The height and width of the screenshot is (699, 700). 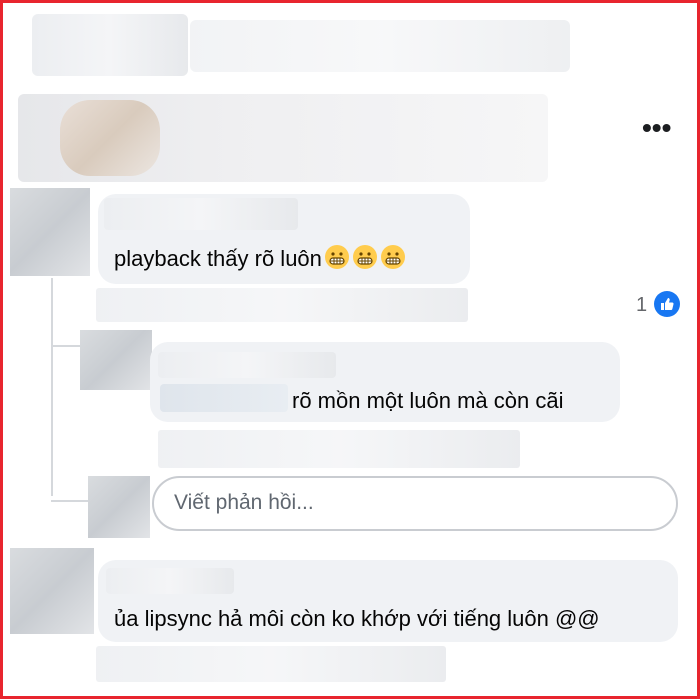 I want to click on thumbs-up-icon, so click(x=667, y=304).